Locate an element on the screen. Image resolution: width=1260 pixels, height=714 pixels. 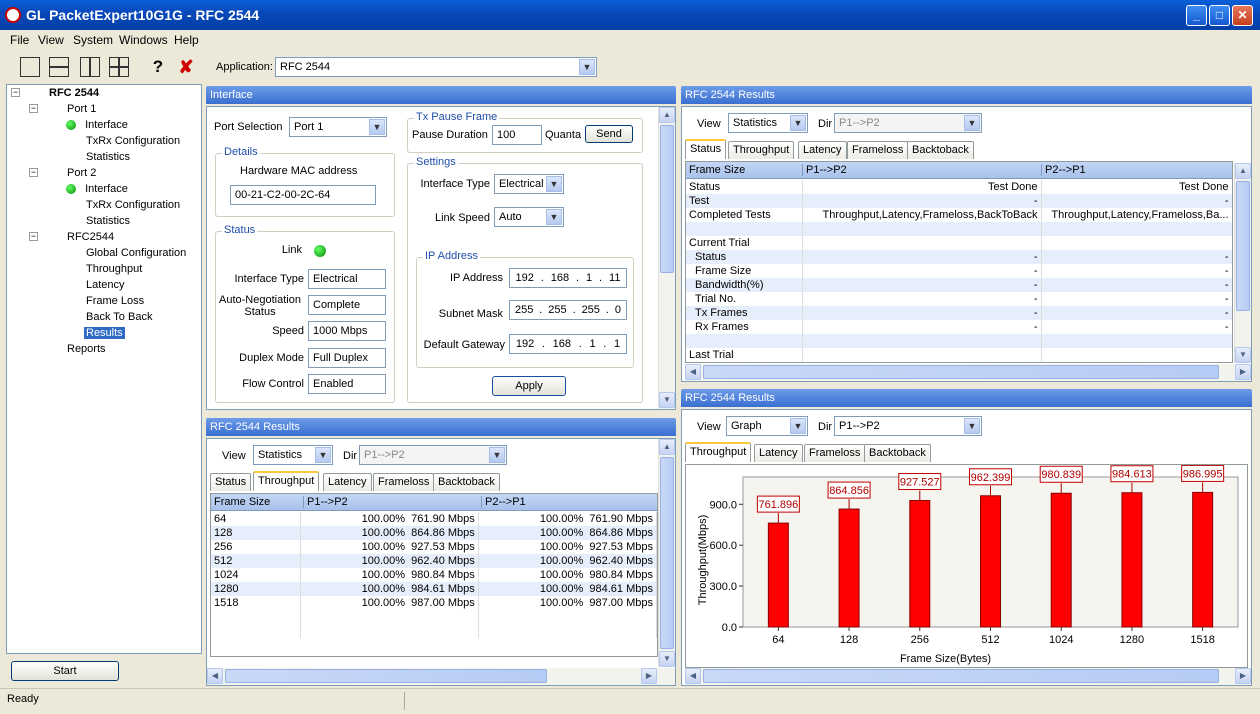
results-bottom-vscroll: ▲ ▼ is located at coordinates (666, 553).